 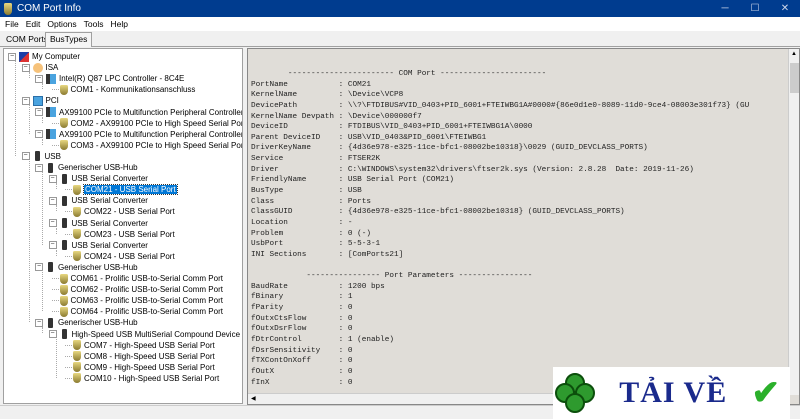 I want to click on info-line: KernelName Devpath : \Device\000000f7, so click(x=336, y=116).